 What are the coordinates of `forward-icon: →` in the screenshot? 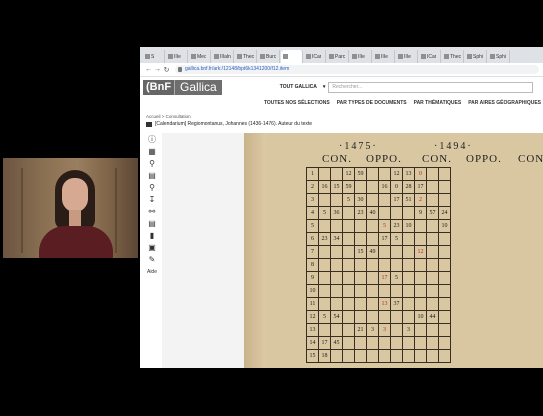 It's located at (157, 69).